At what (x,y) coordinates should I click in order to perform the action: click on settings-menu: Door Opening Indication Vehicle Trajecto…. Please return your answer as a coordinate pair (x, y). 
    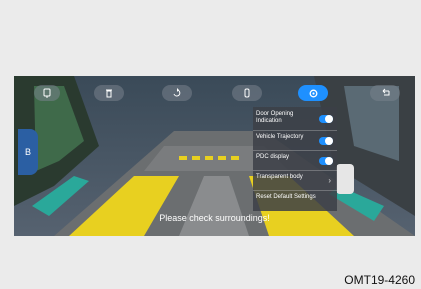
    Looking at the image, I should click on (295, 159).